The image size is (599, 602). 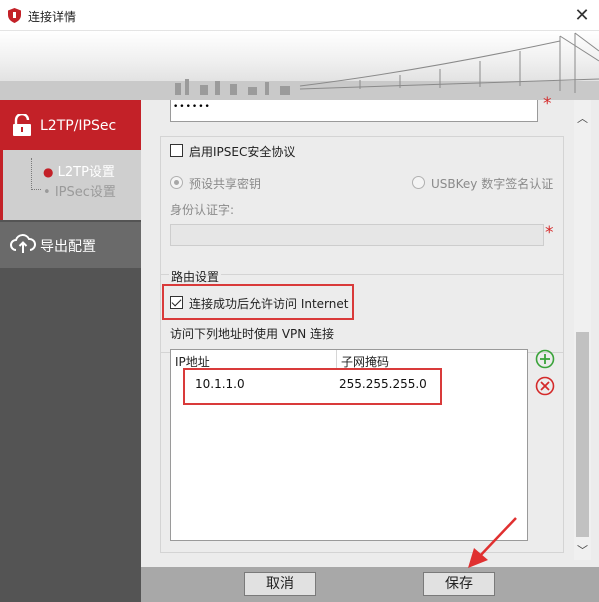 What do you see at coordinates (354, 111) in the screenshot?
I see `password-field: ••••••` at bounding box center [354, 111].